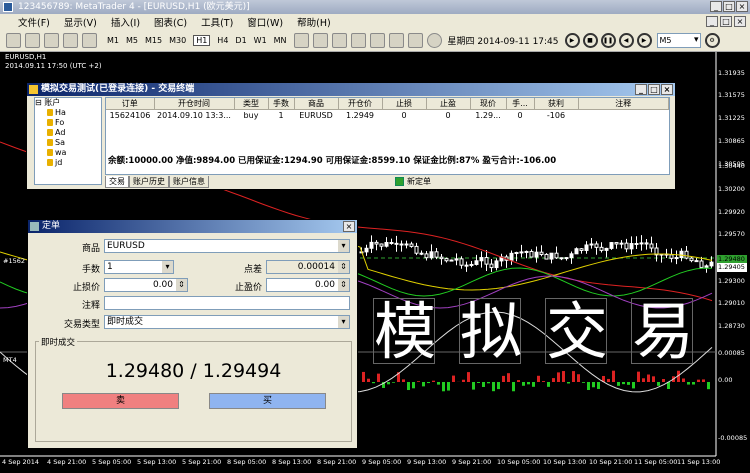 The height and width of the screenshot is (473, 750). Describe the element at coordinates (280, 40) in the screenshot. I see `tf-mn: MN` at that location.